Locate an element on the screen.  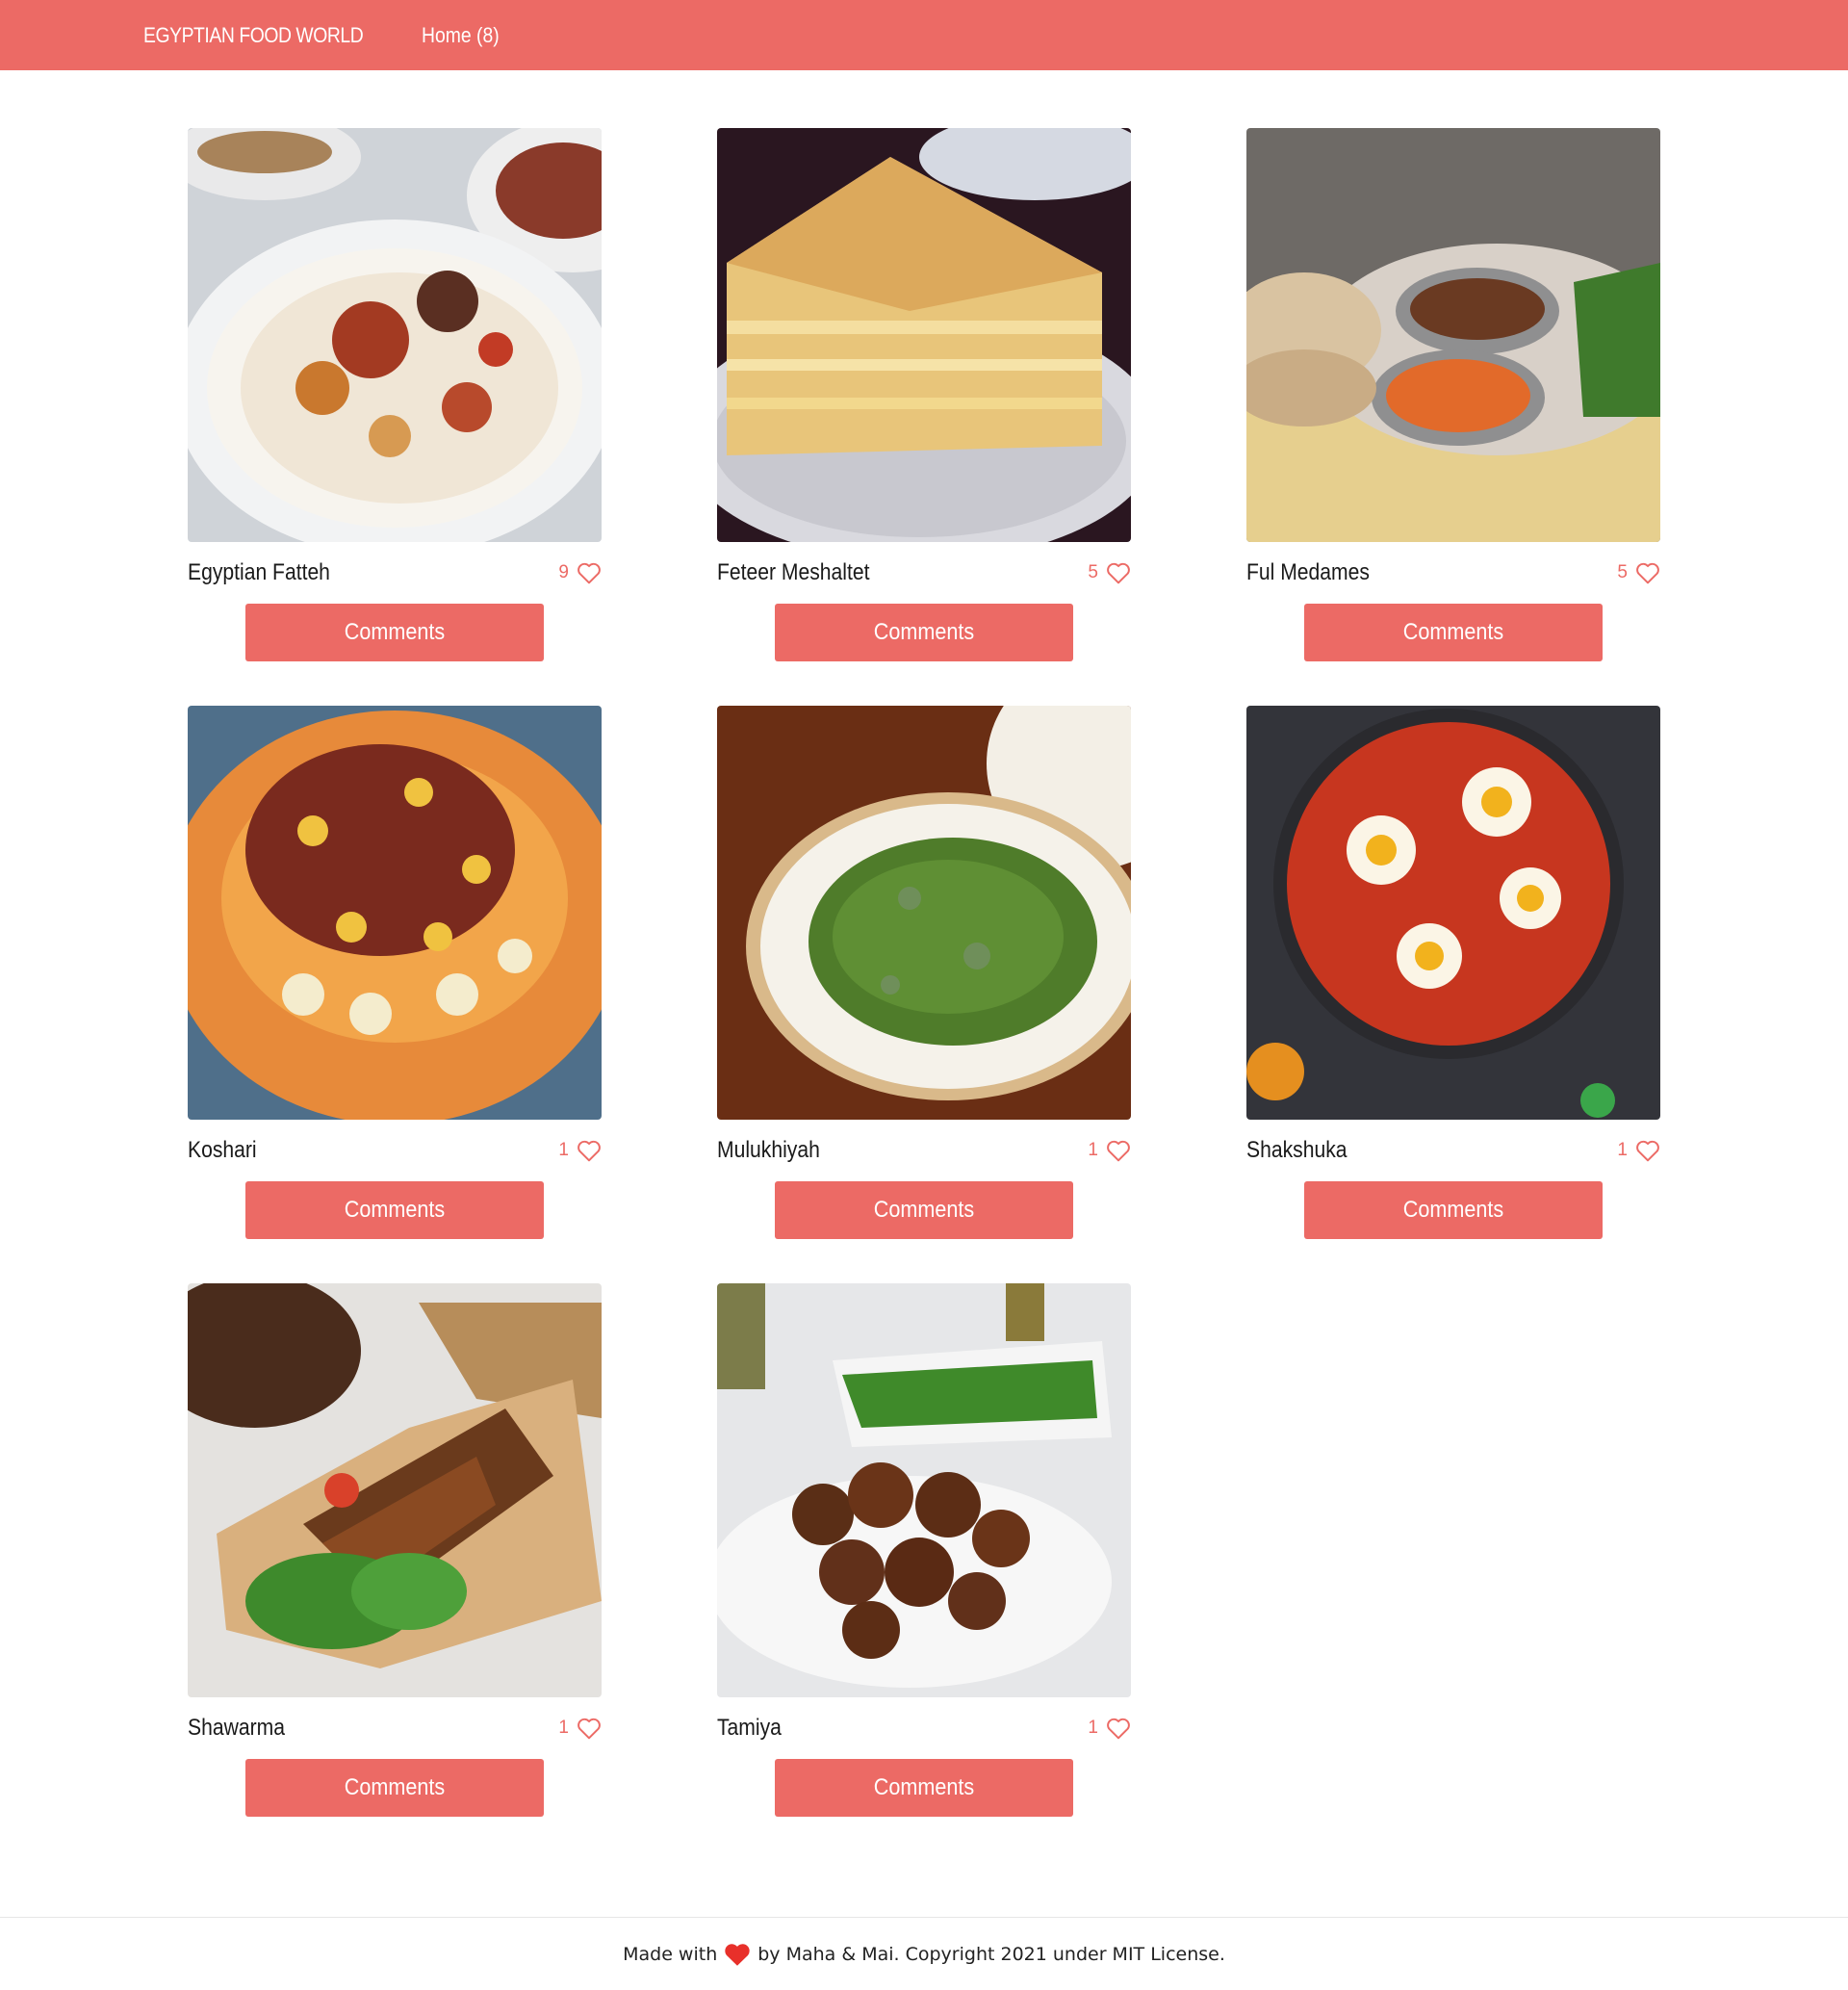
dish-card: Egyptian Fatteh 9 Comments is located at coordinates (395, 397).